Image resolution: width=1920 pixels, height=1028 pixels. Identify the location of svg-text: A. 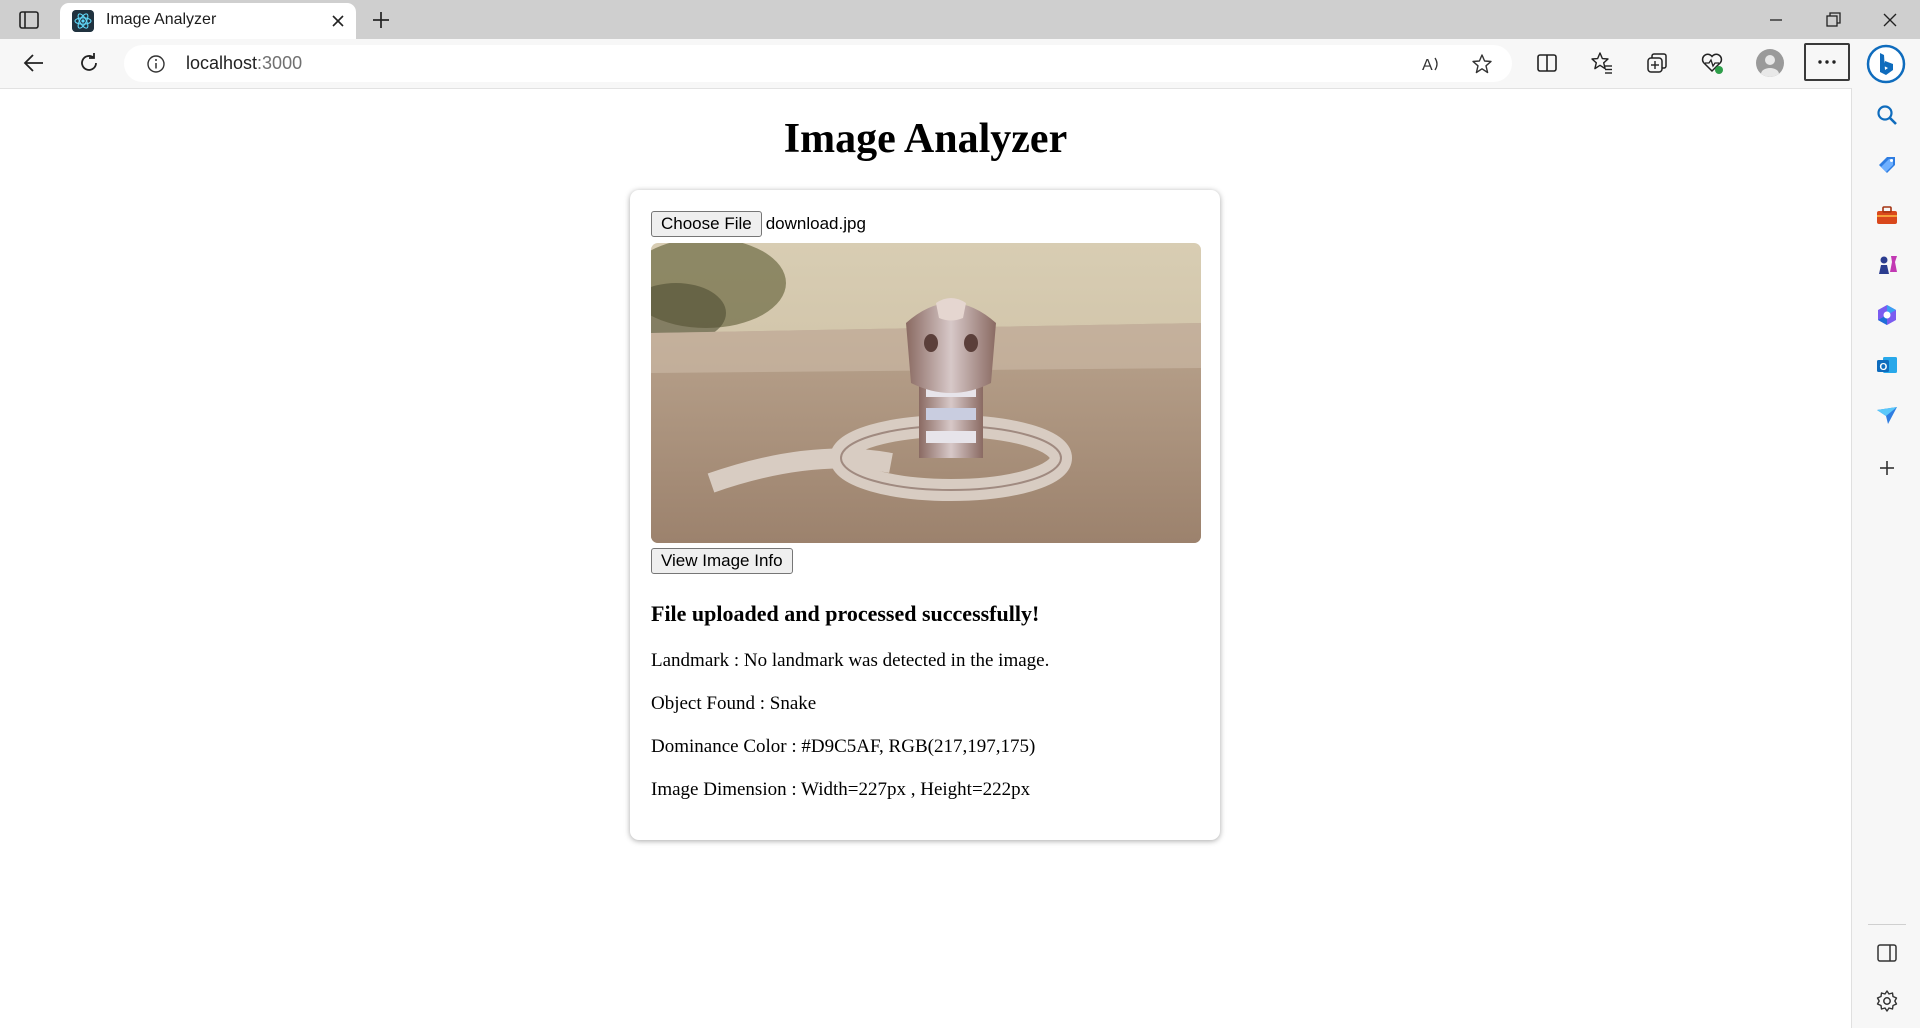
(1427, 65).